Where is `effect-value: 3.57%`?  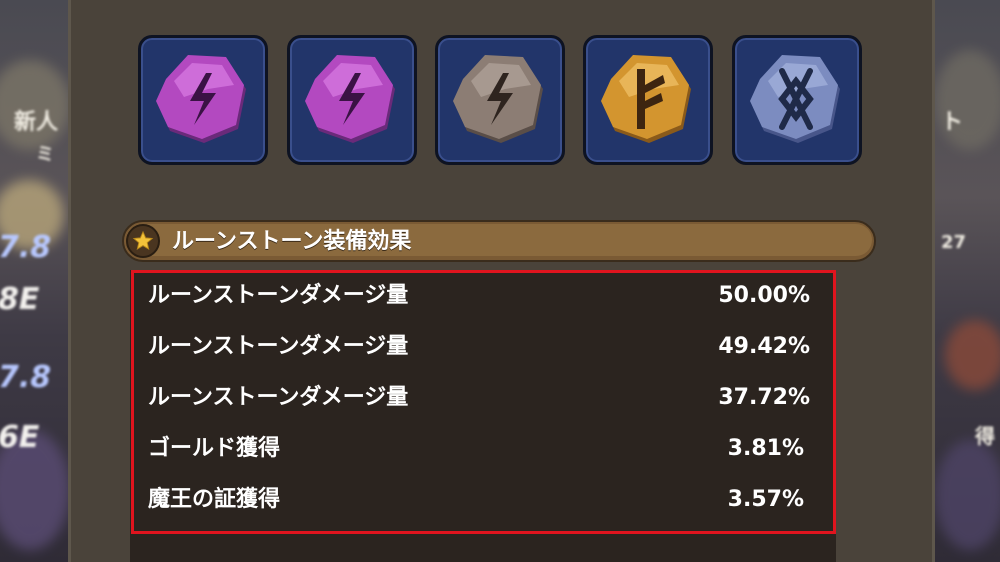 effect-value: 3.57% is located at coordinates (765, 499).